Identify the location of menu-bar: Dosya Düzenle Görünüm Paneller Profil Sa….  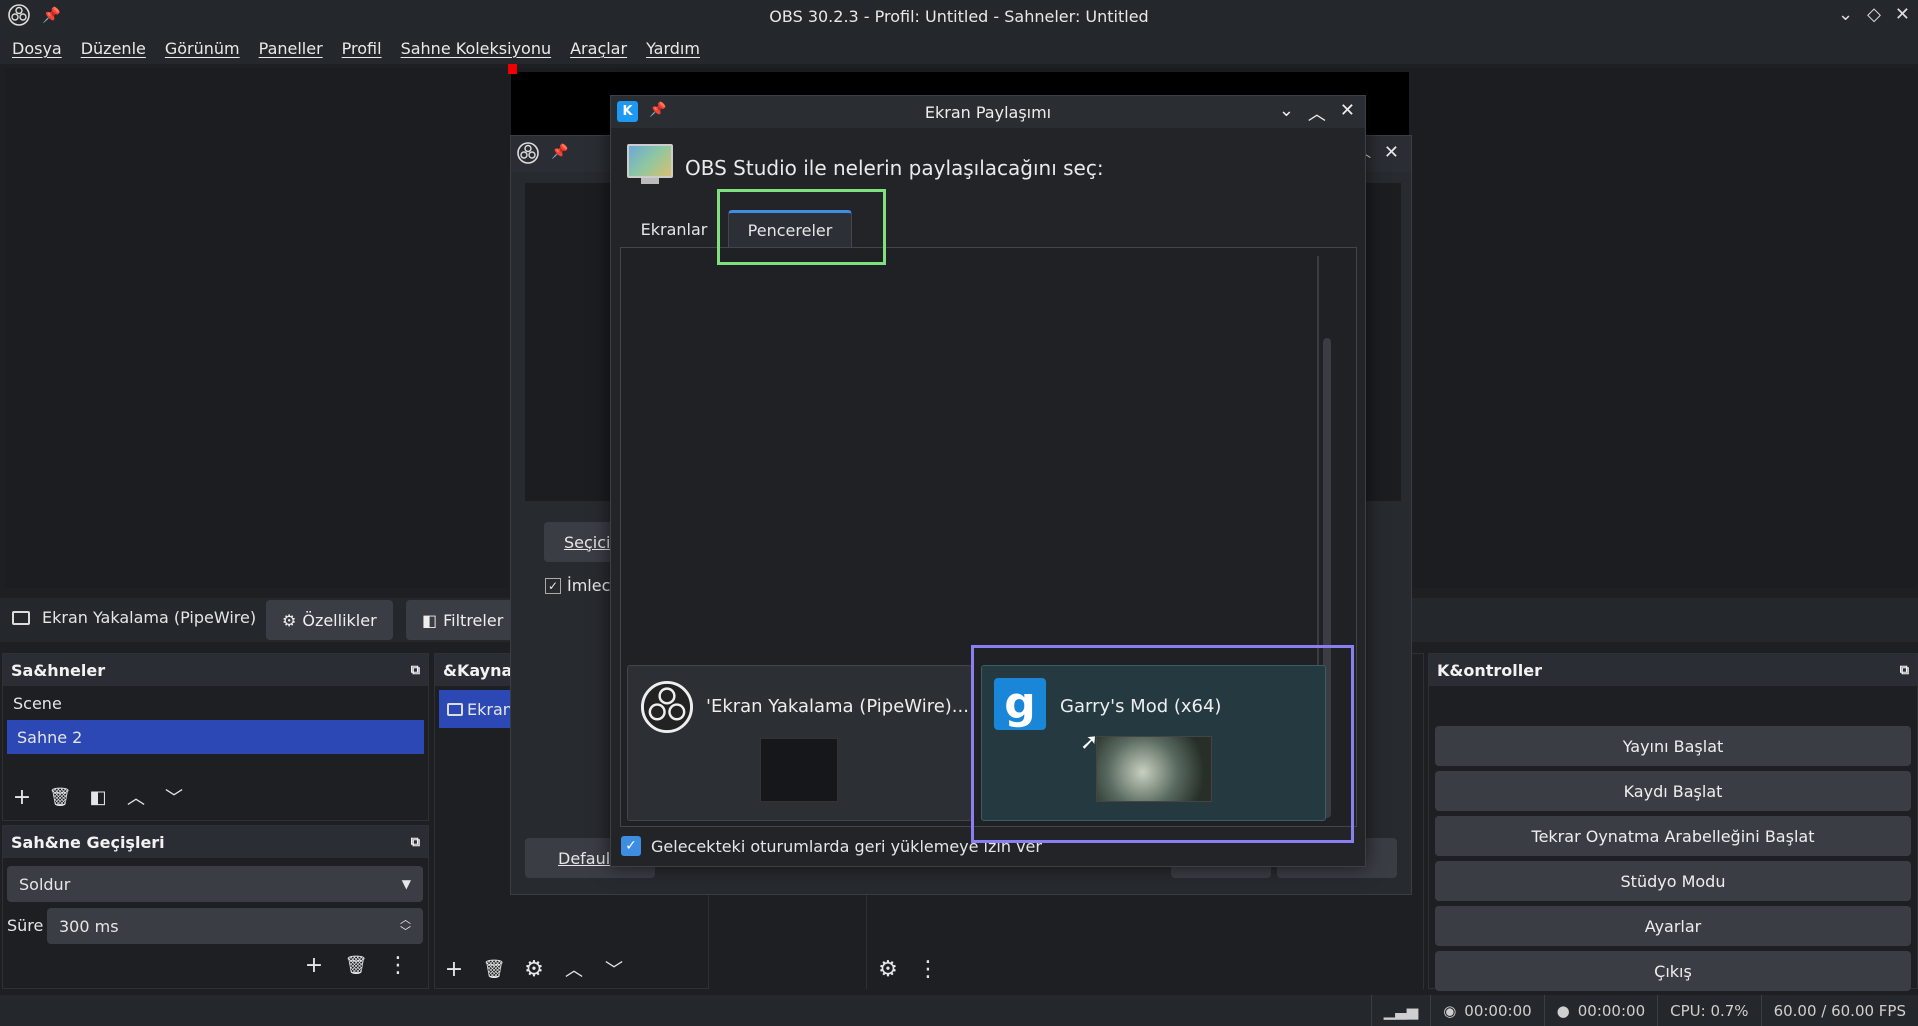
(959, 48).